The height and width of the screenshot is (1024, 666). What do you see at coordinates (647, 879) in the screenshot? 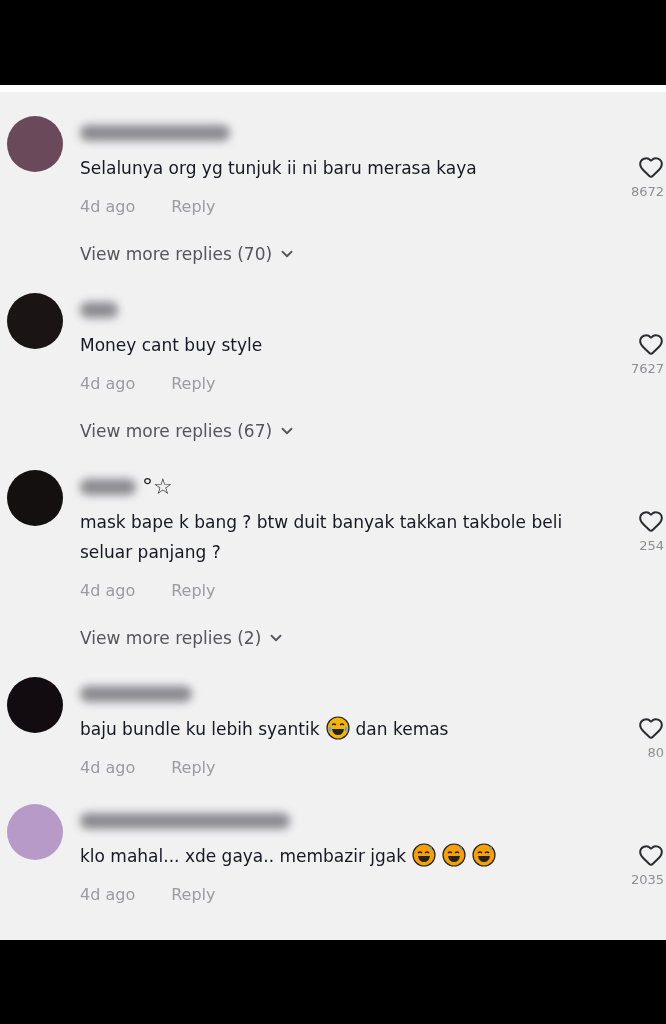
I see `like-count: 2035` at bounding box center [647, 879].